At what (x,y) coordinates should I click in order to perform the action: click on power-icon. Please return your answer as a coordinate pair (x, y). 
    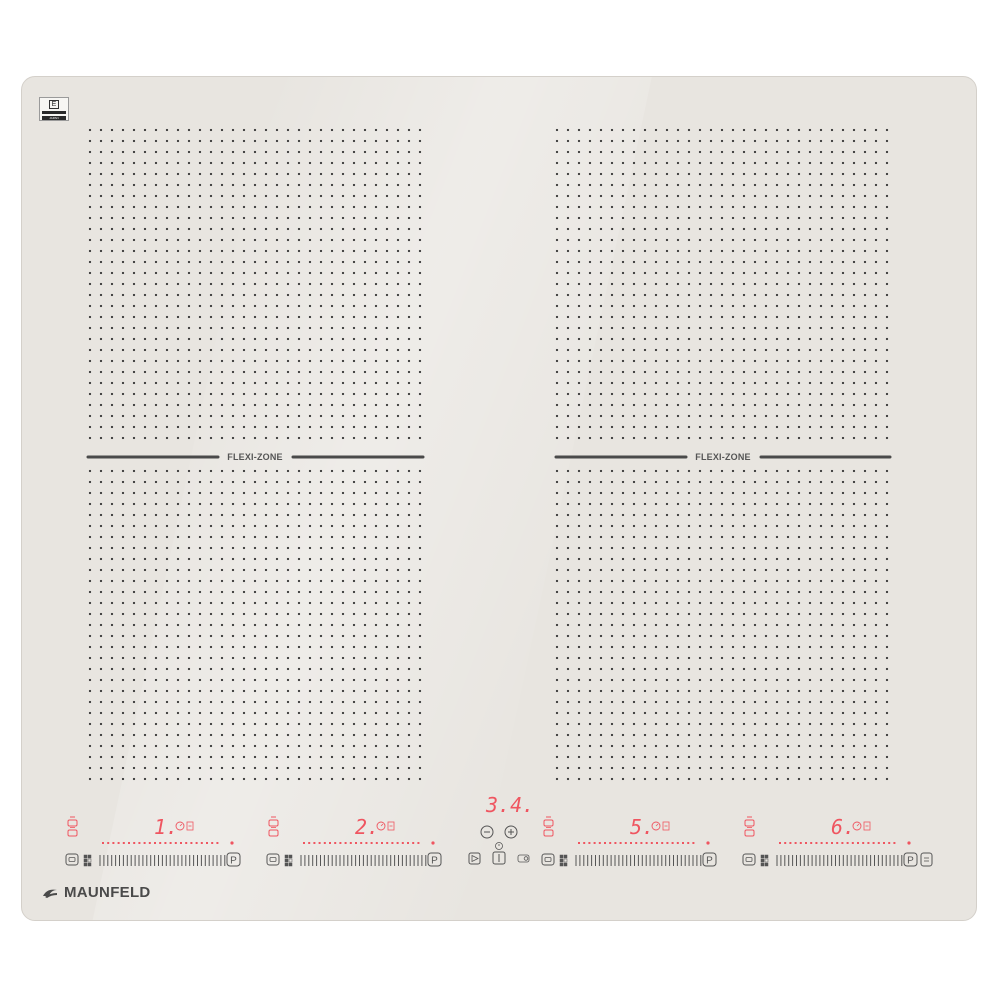
    Looking at the image, I should click on (499, 858).